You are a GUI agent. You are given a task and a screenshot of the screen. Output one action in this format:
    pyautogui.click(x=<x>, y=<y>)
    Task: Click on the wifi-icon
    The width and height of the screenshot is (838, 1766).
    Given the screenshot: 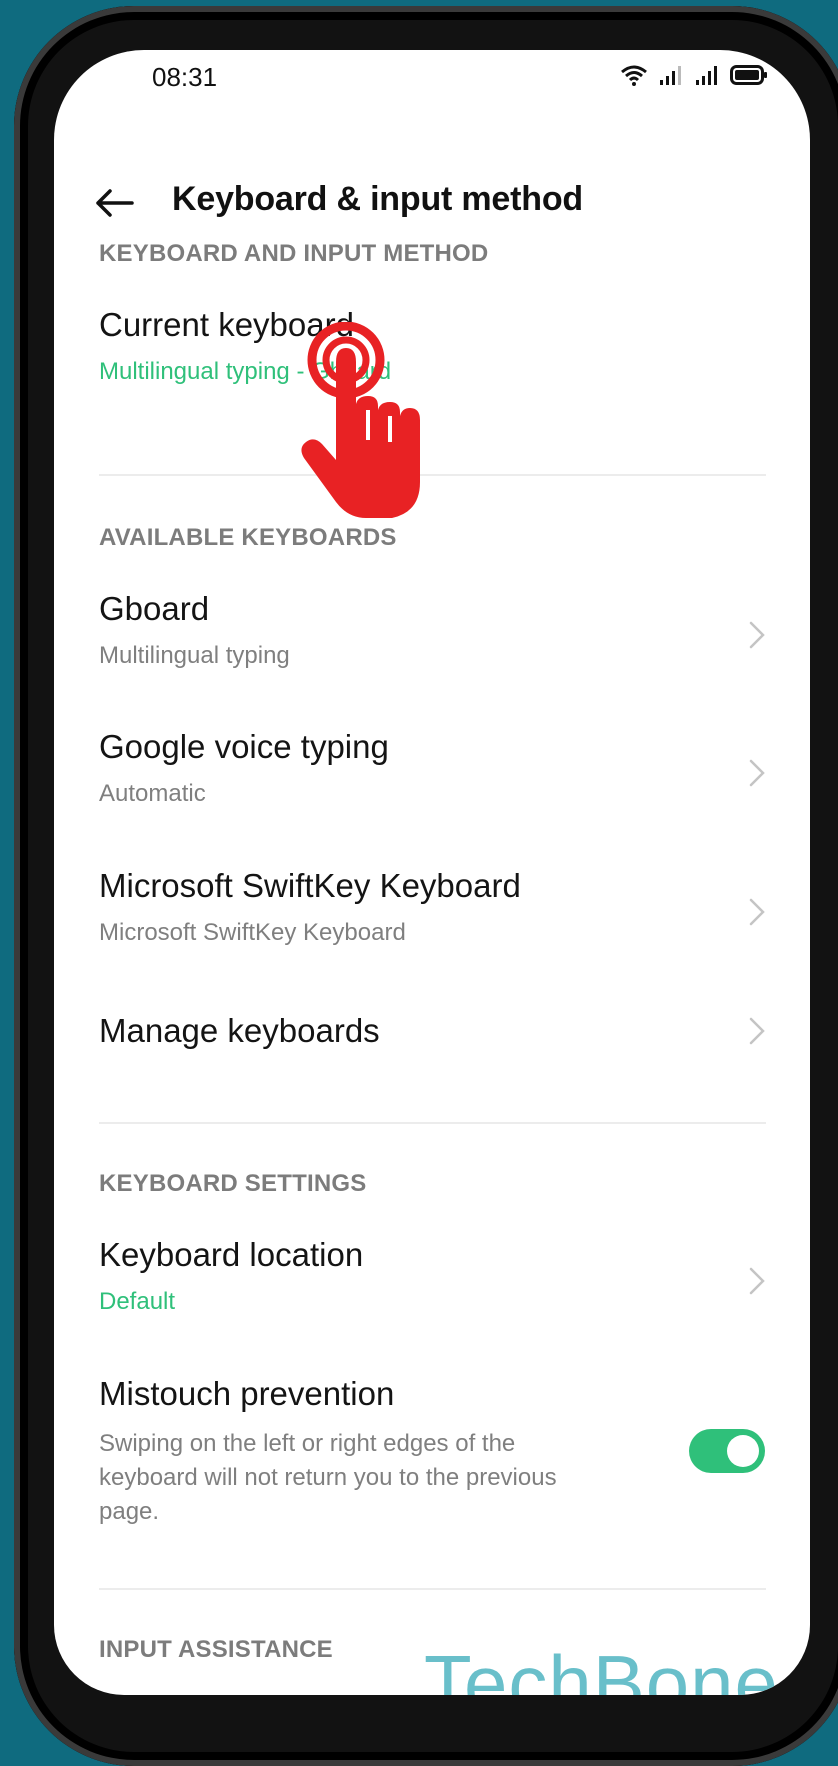 What is the action you would take?
    pyautogui.click(x=634, y=75)
    